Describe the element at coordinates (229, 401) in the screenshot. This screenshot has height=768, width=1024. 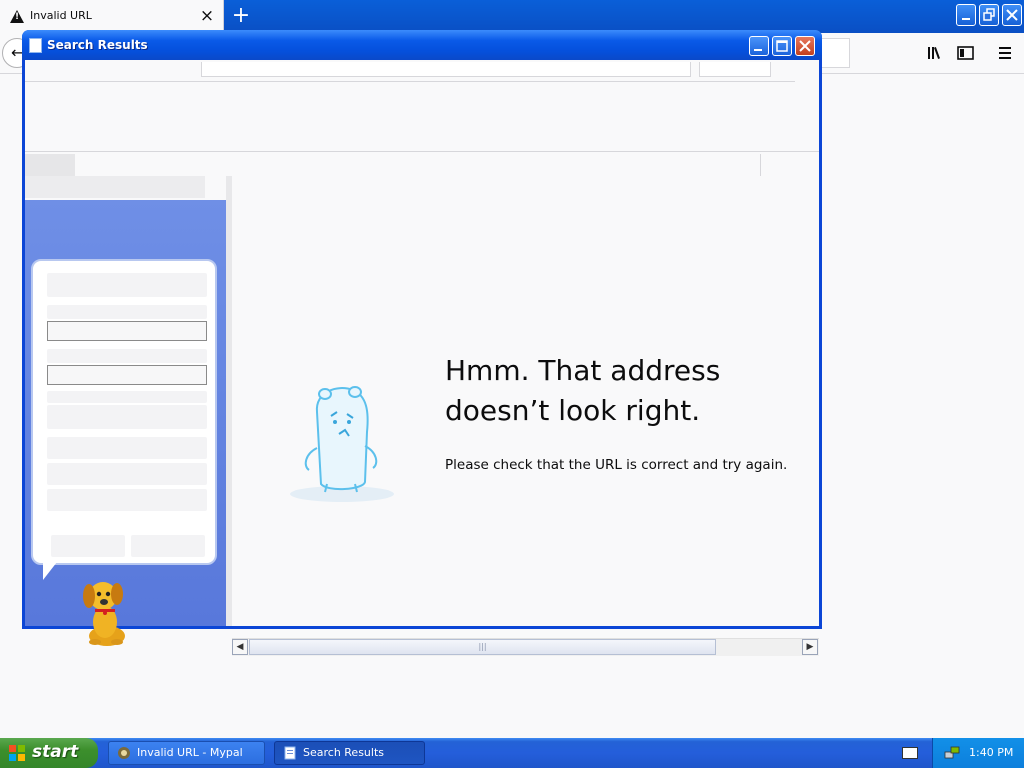
I see `pane-splitter` at that location.